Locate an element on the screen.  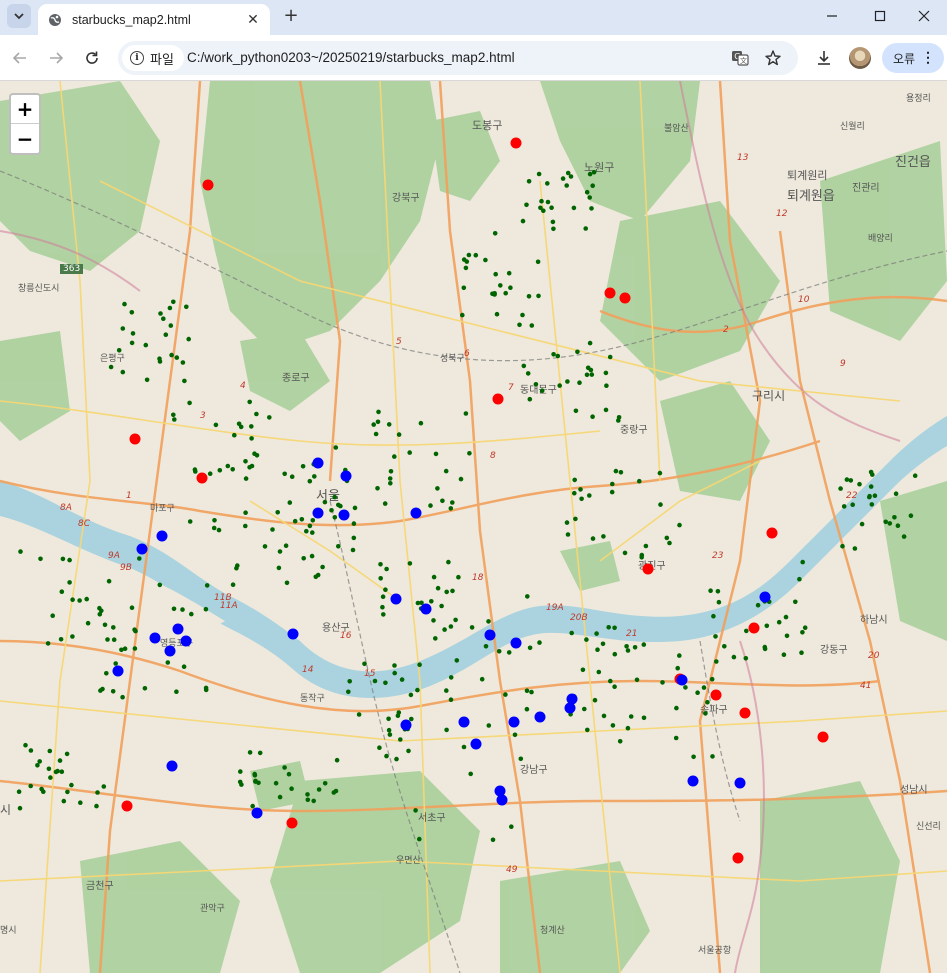
maximize-button is located at coordinates (880, 16).